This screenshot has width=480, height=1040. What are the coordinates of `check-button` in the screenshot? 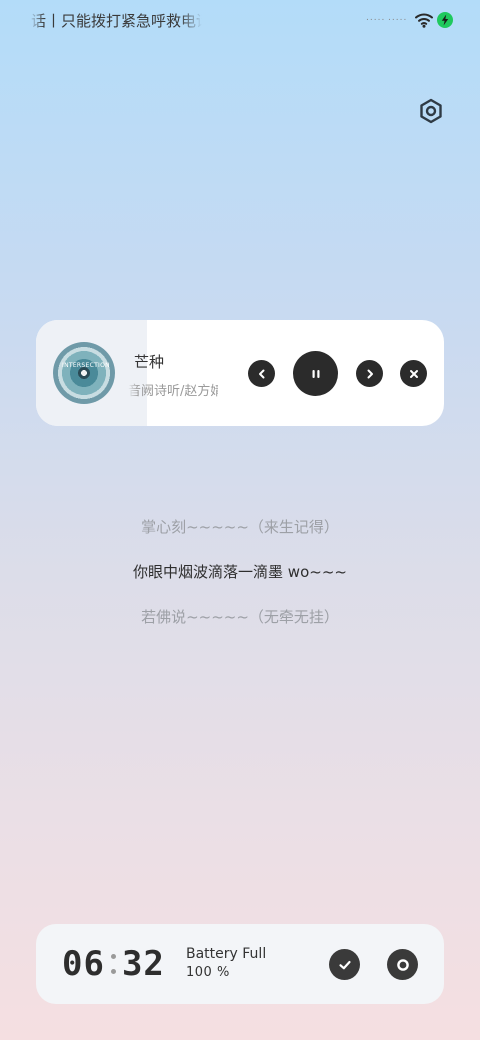 It's located at (344, 964).